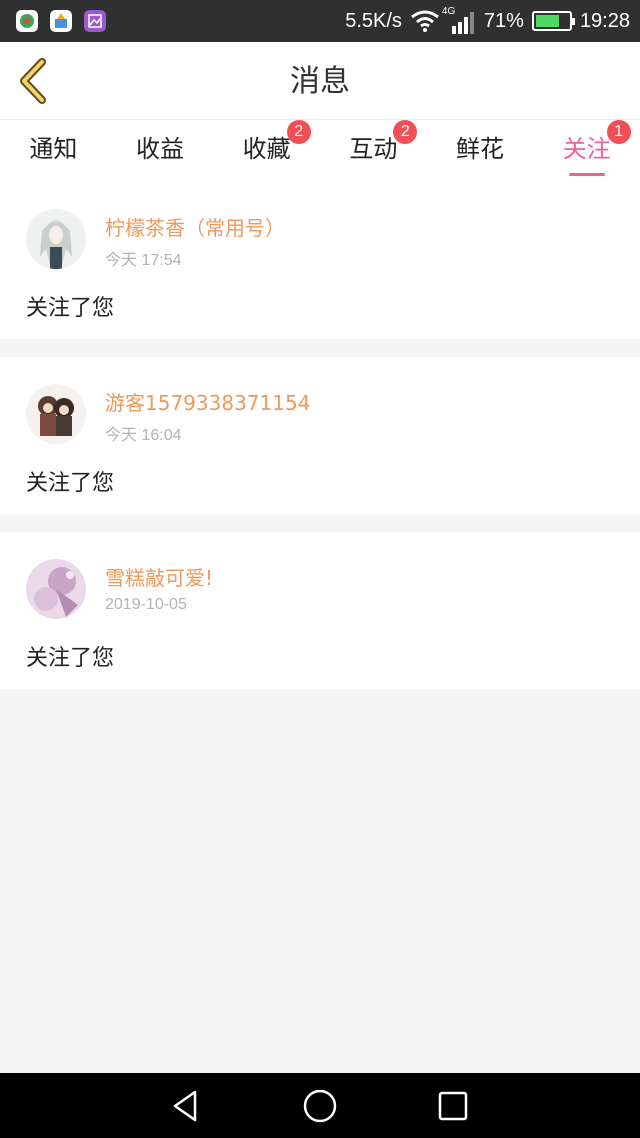  I want to click on tab-favorites: 收藏 2, so click(266, 151).